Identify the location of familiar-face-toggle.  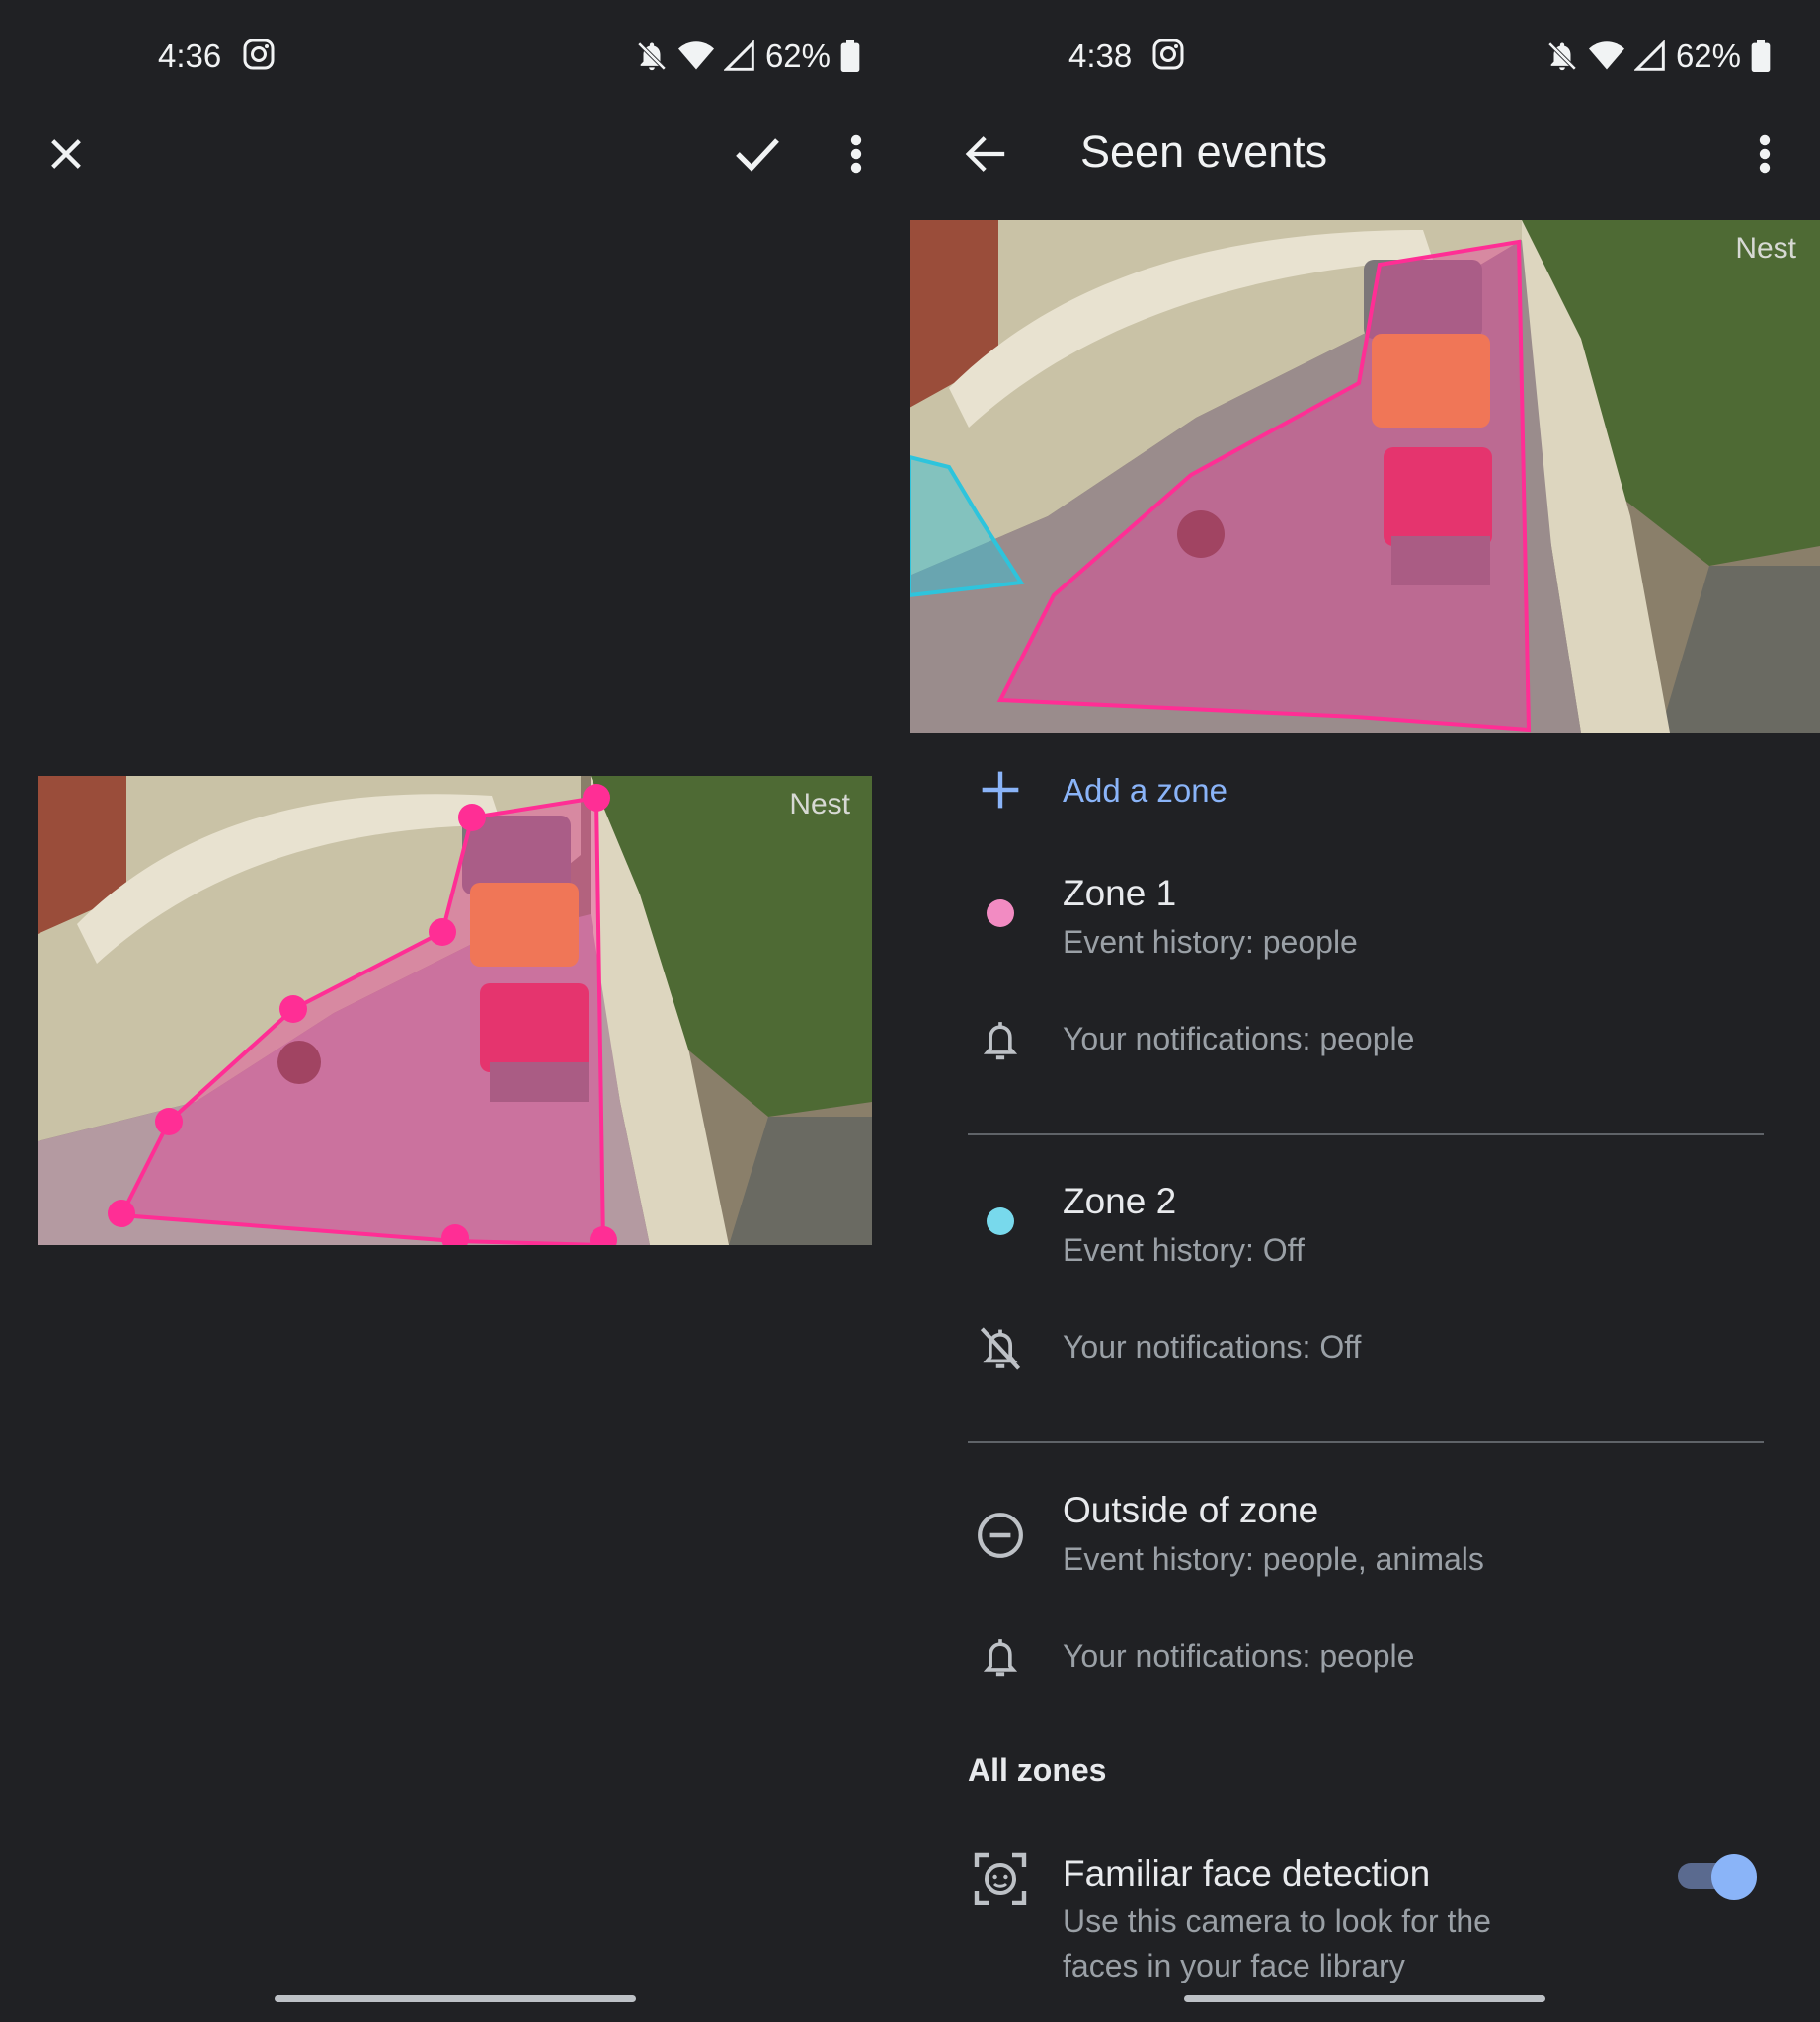
(1717, 1875).